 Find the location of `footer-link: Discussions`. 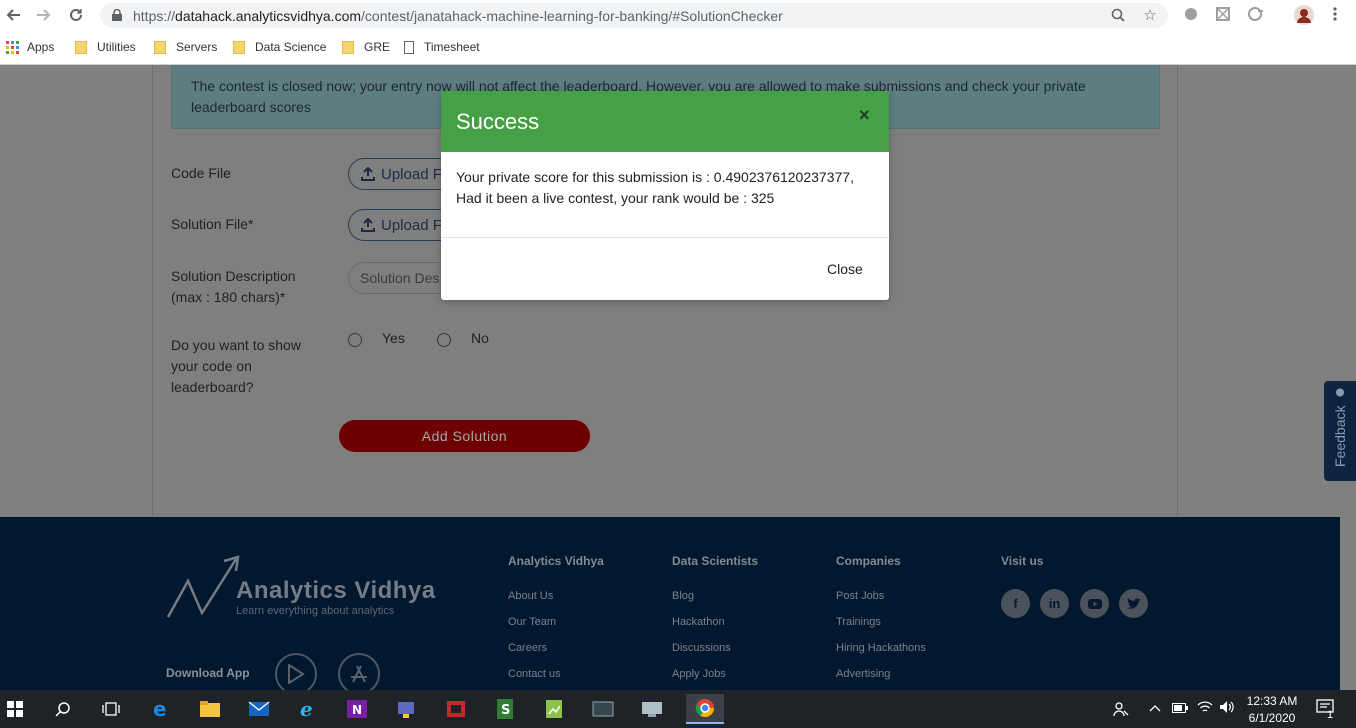

footer-link: Discussions is located at coordinates (715, 655).